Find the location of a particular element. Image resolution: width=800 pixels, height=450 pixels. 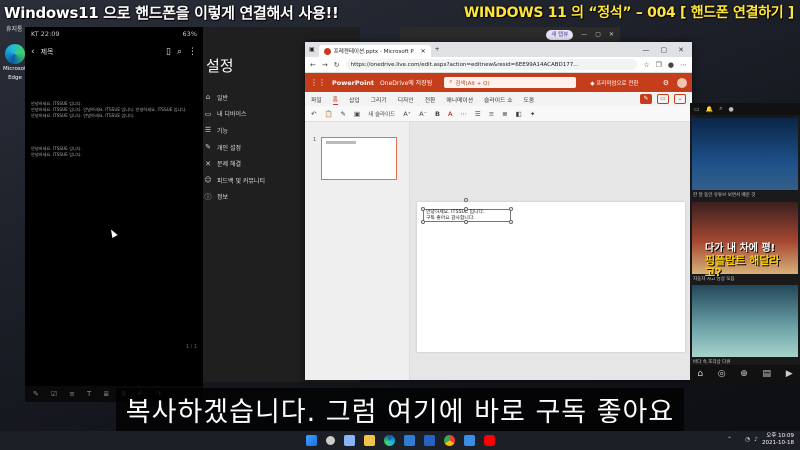

numbering-icon: ≡ is located at coordinates (491, 114).